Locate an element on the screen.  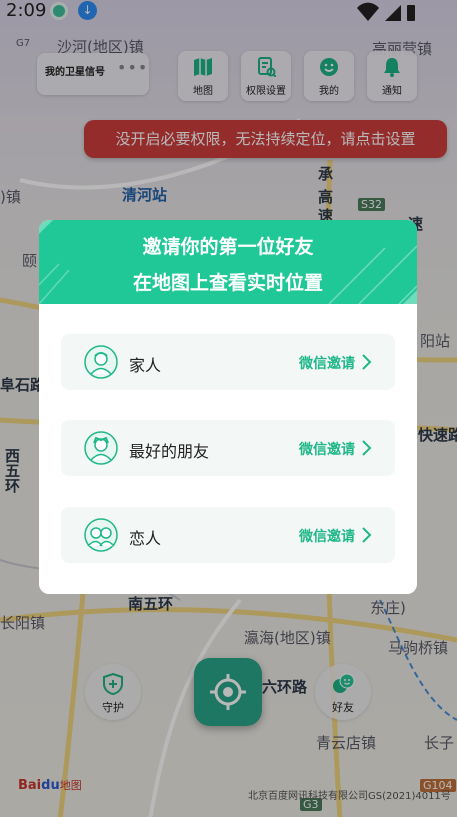
invite-item-family: 家人 微信邀请 is located at coordinates (228, 362).